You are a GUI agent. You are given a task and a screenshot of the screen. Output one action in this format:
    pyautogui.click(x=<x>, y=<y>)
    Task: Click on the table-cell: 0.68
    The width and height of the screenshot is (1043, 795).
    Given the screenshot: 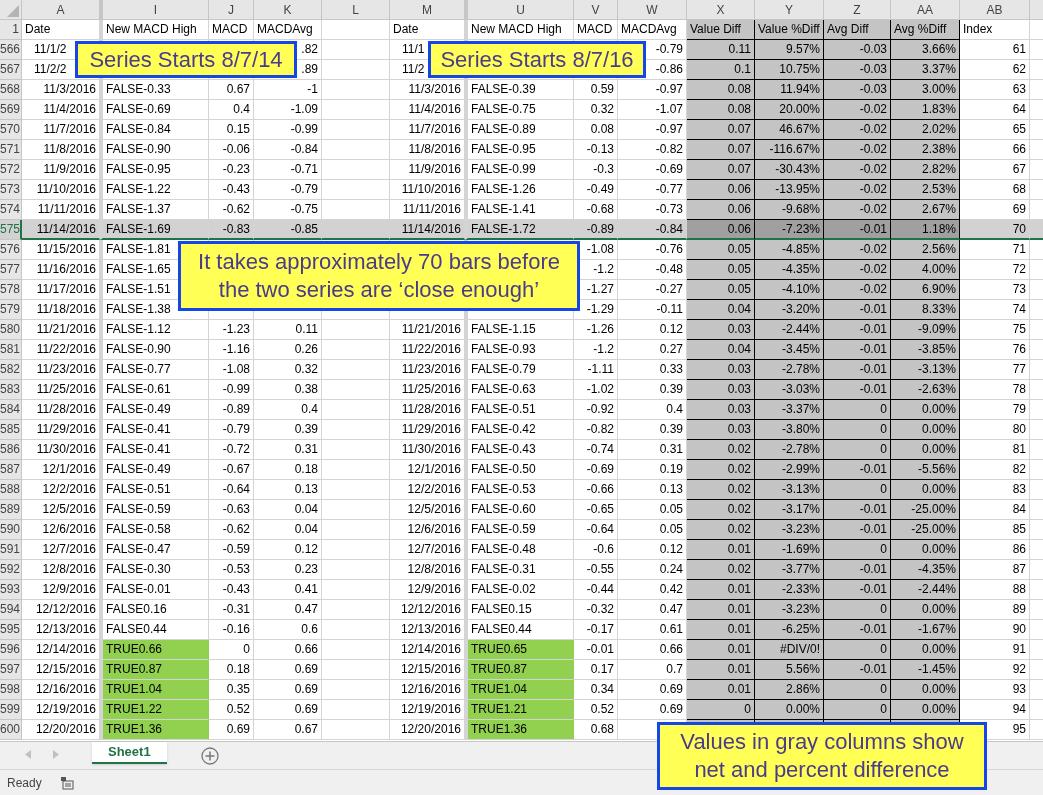 What is the action you would take?
    pyautogui.click(x=596, y=730)
    